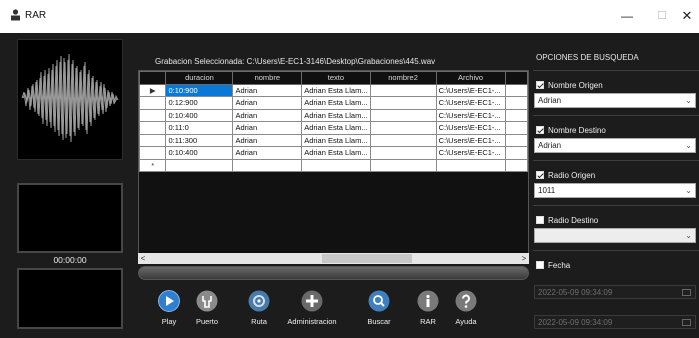 The image size is (699, 338). I want to click on new-row: *, so click(333, 165).